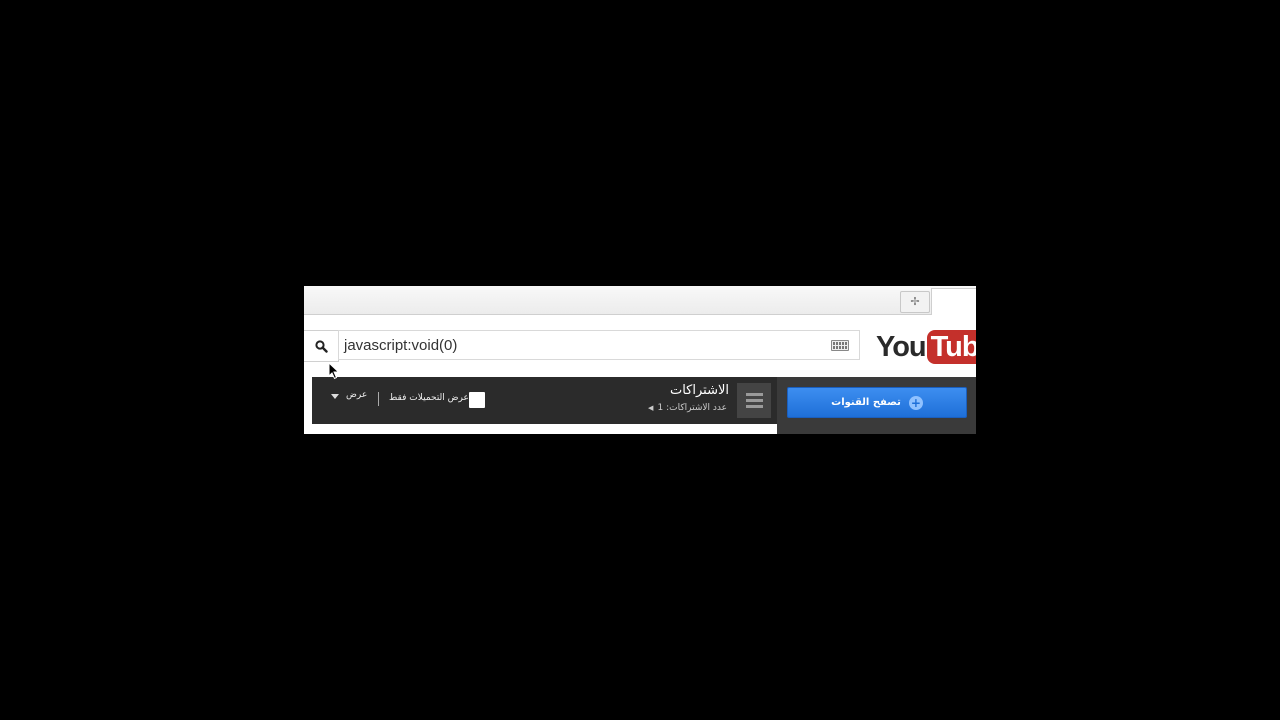  I want to click on logo-text-tube: Tube, so click(951, 347).